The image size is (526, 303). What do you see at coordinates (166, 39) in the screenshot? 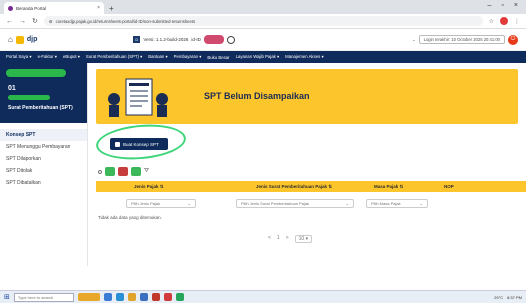
I see `version-label: Versi: 1.1.2-build-2026` at bounding box center [166, 39].